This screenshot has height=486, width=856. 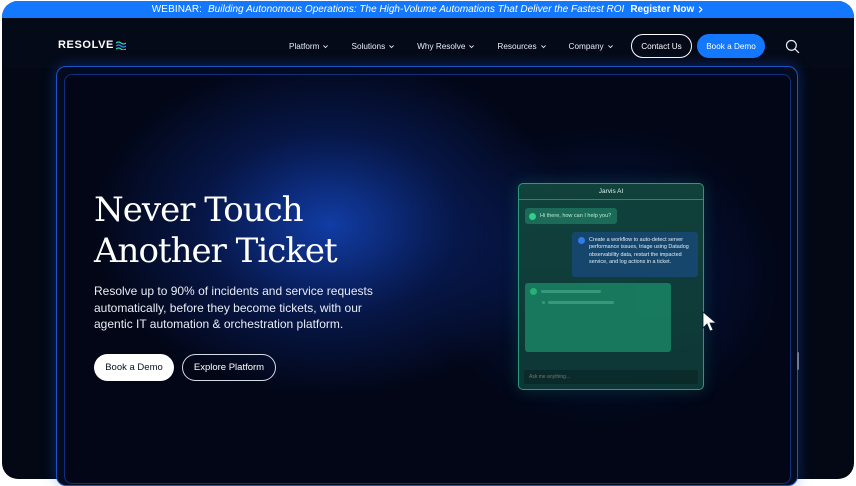 I want to click on headline-line-2: Another Ticket, so click(x=216, y=251).